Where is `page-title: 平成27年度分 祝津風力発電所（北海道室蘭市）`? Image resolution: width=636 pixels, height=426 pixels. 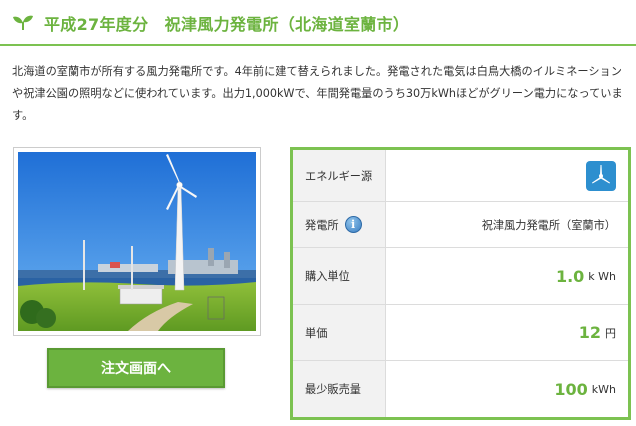 page-title: 平成27年度分 祝津風力発電所（北海道室蘭市） is located at coordinates (227, 24).